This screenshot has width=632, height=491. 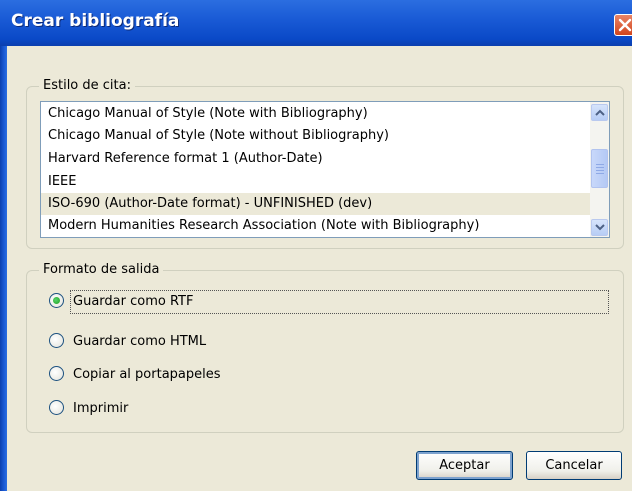 I want to click on radio-label: Imprimir, so click(x=101, y=408).